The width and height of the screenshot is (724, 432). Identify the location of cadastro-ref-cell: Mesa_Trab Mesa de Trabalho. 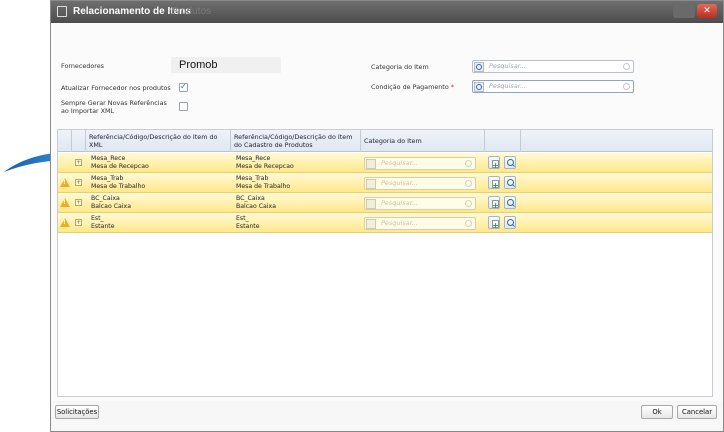
(297, 183).